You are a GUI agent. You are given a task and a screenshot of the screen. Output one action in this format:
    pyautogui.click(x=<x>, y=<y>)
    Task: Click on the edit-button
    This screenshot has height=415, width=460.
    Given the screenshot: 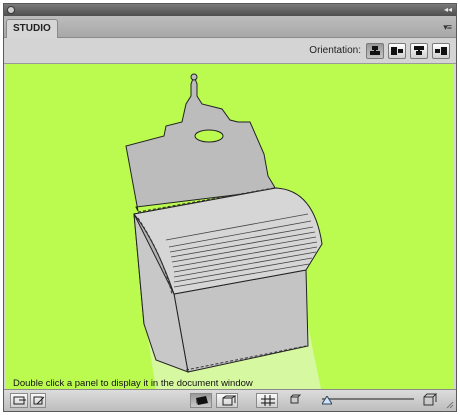 What is the action you would take?
    pyautogui.click(x=38, y=400)
    